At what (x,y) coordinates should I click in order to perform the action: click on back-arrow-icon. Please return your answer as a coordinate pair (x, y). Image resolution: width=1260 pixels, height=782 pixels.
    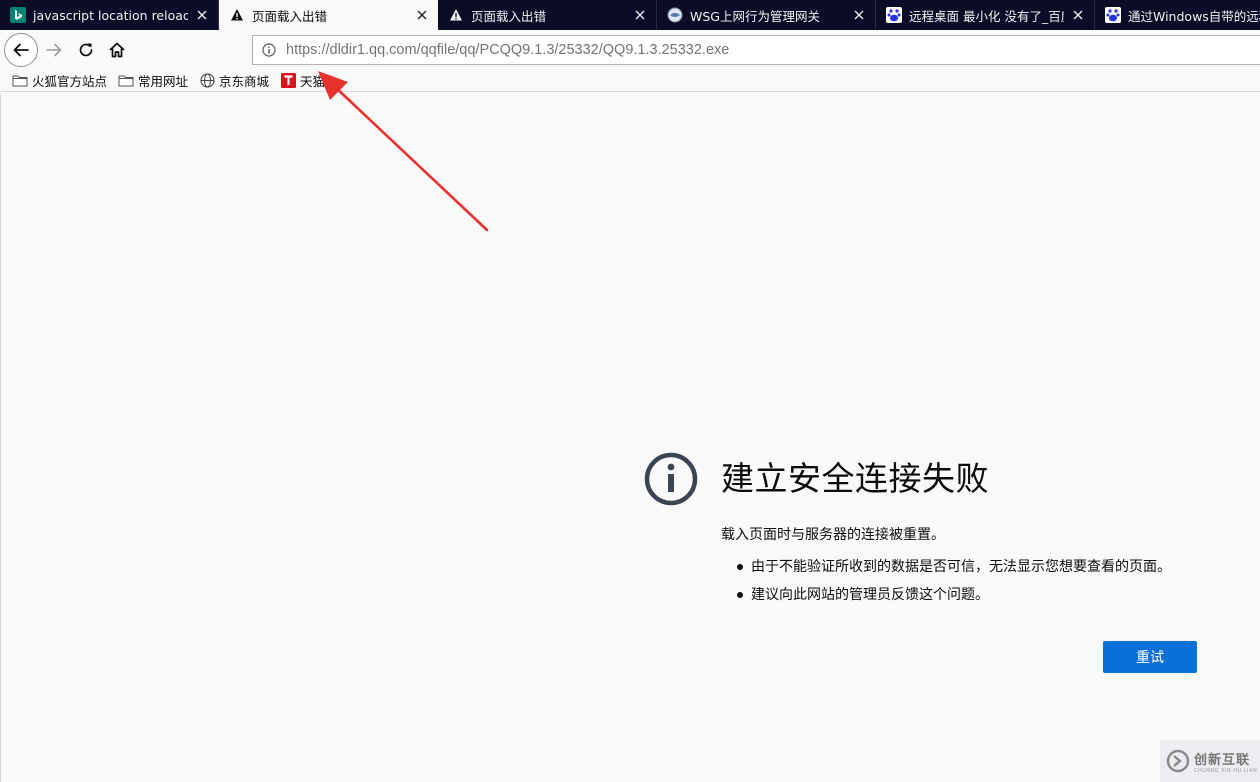
    Looking at the image, I should click on (21, 50).